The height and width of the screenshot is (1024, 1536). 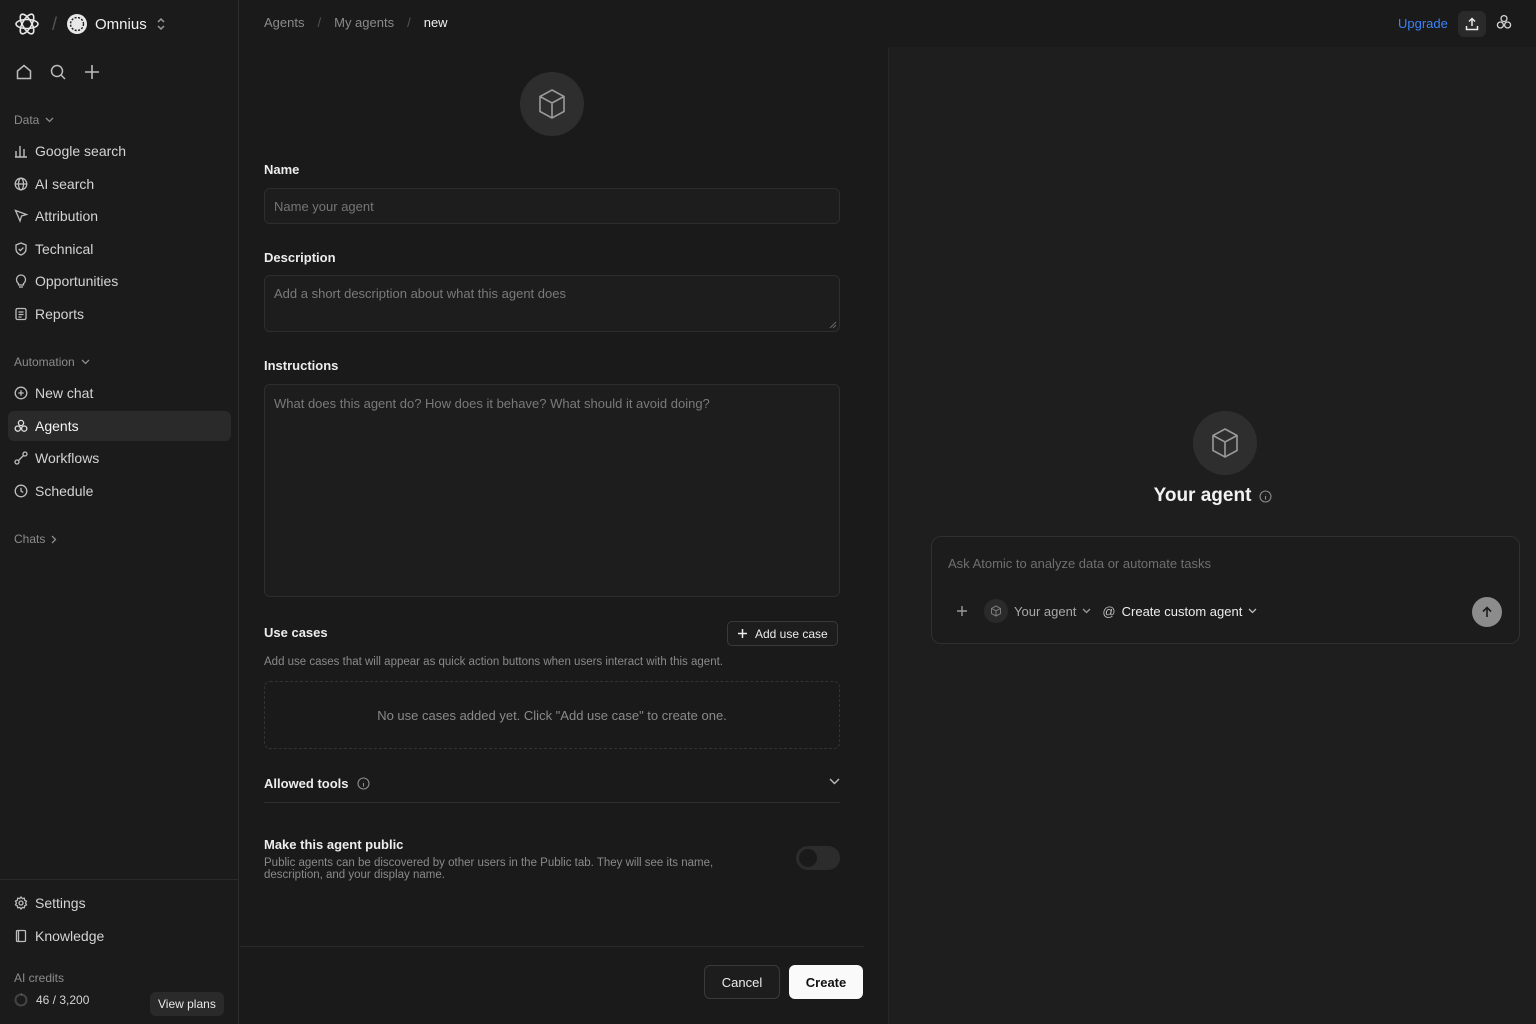 I want to click on app-logo-icon, so click(x=27, y=24).